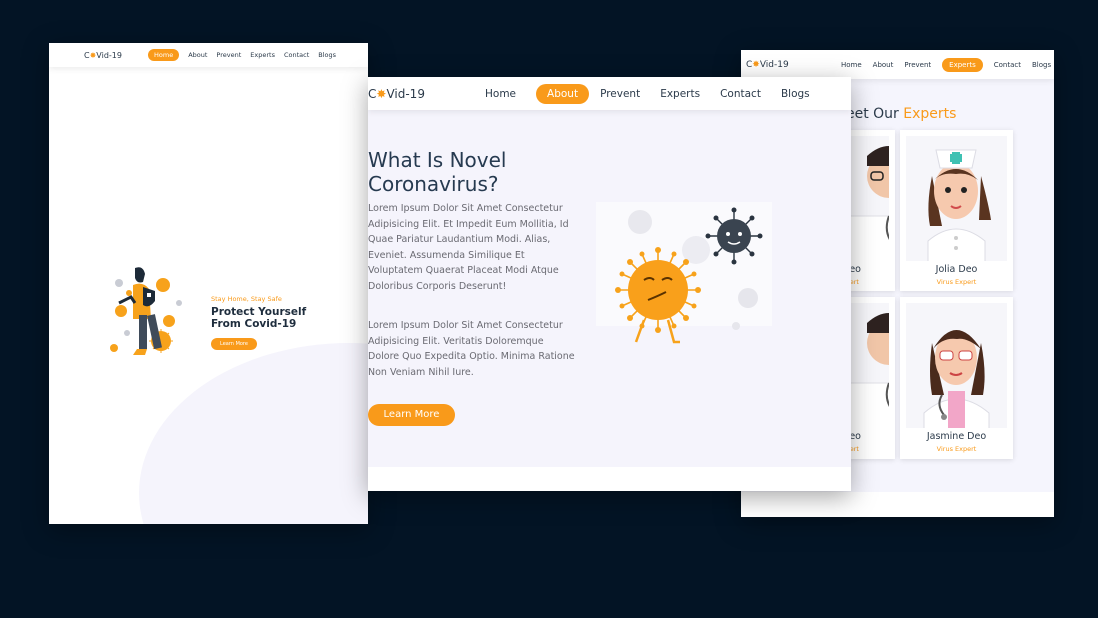 This screenshot has height=618, width=1098. I want to click on nurse-avatar, so click(959, 205).